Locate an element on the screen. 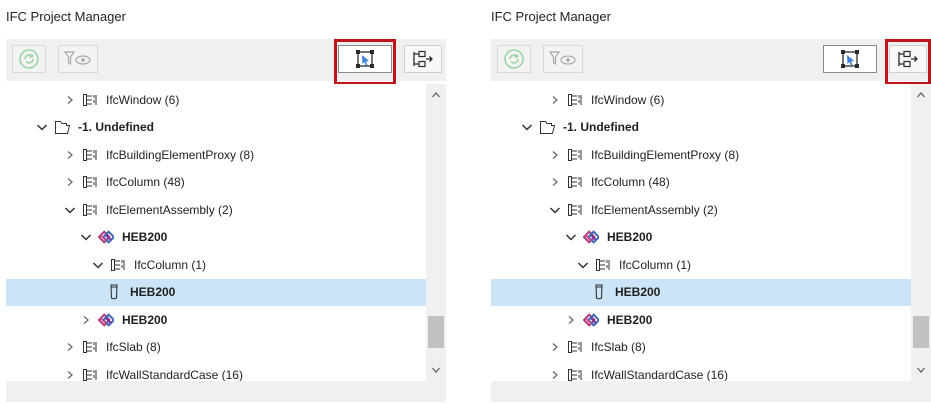  tree-row-label: IfcWindow (6) is located at coordinates (628, 99).